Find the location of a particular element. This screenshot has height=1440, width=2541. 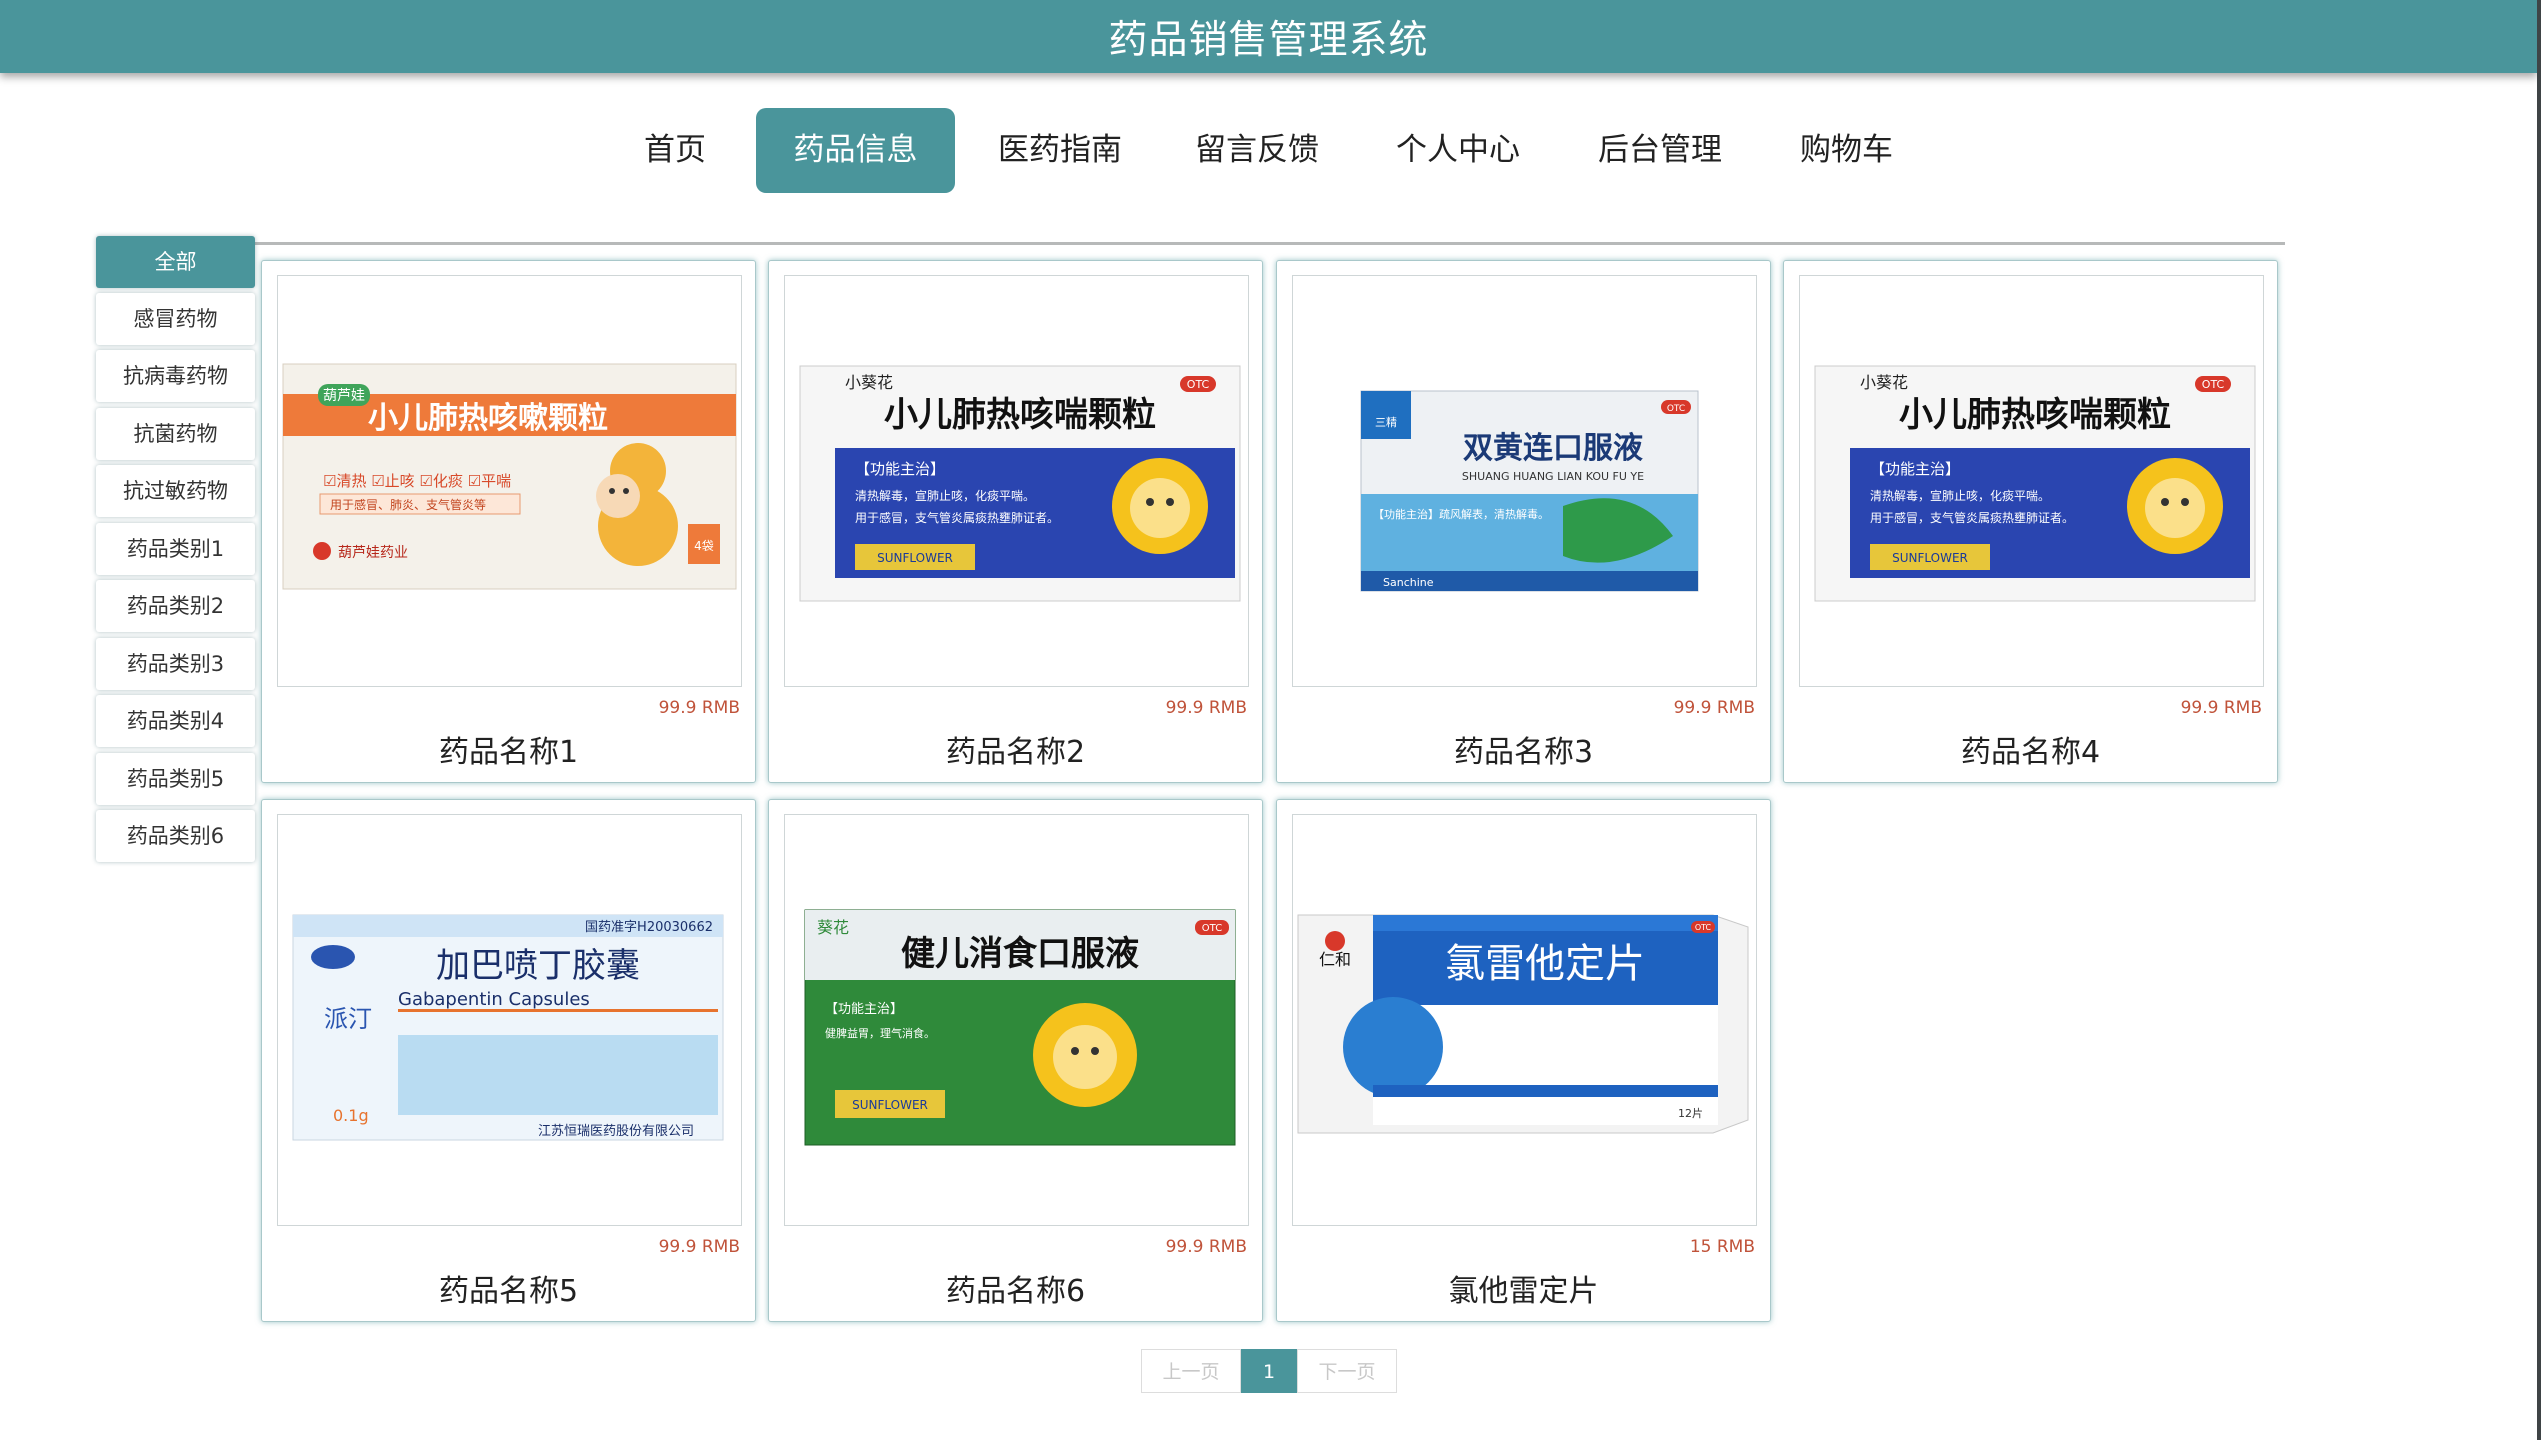

product-name: 药品名称2 is located at coordinates (1015, 749).